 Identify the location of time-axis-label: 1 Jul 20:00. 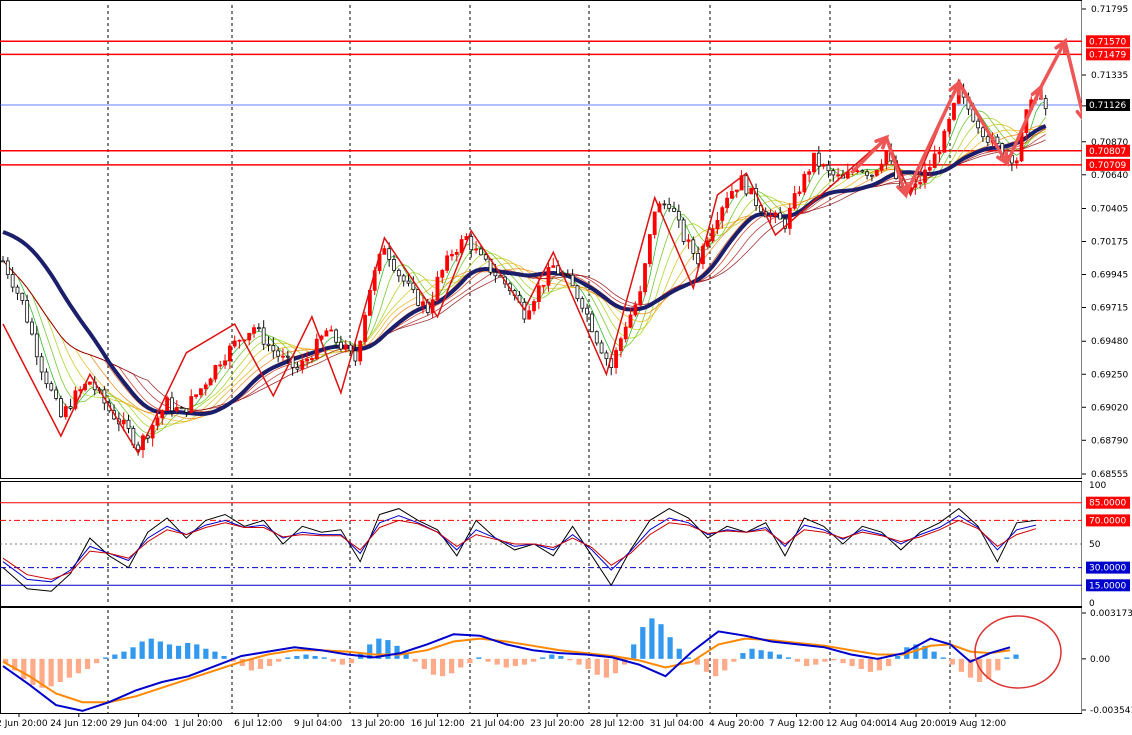
(198, 724).